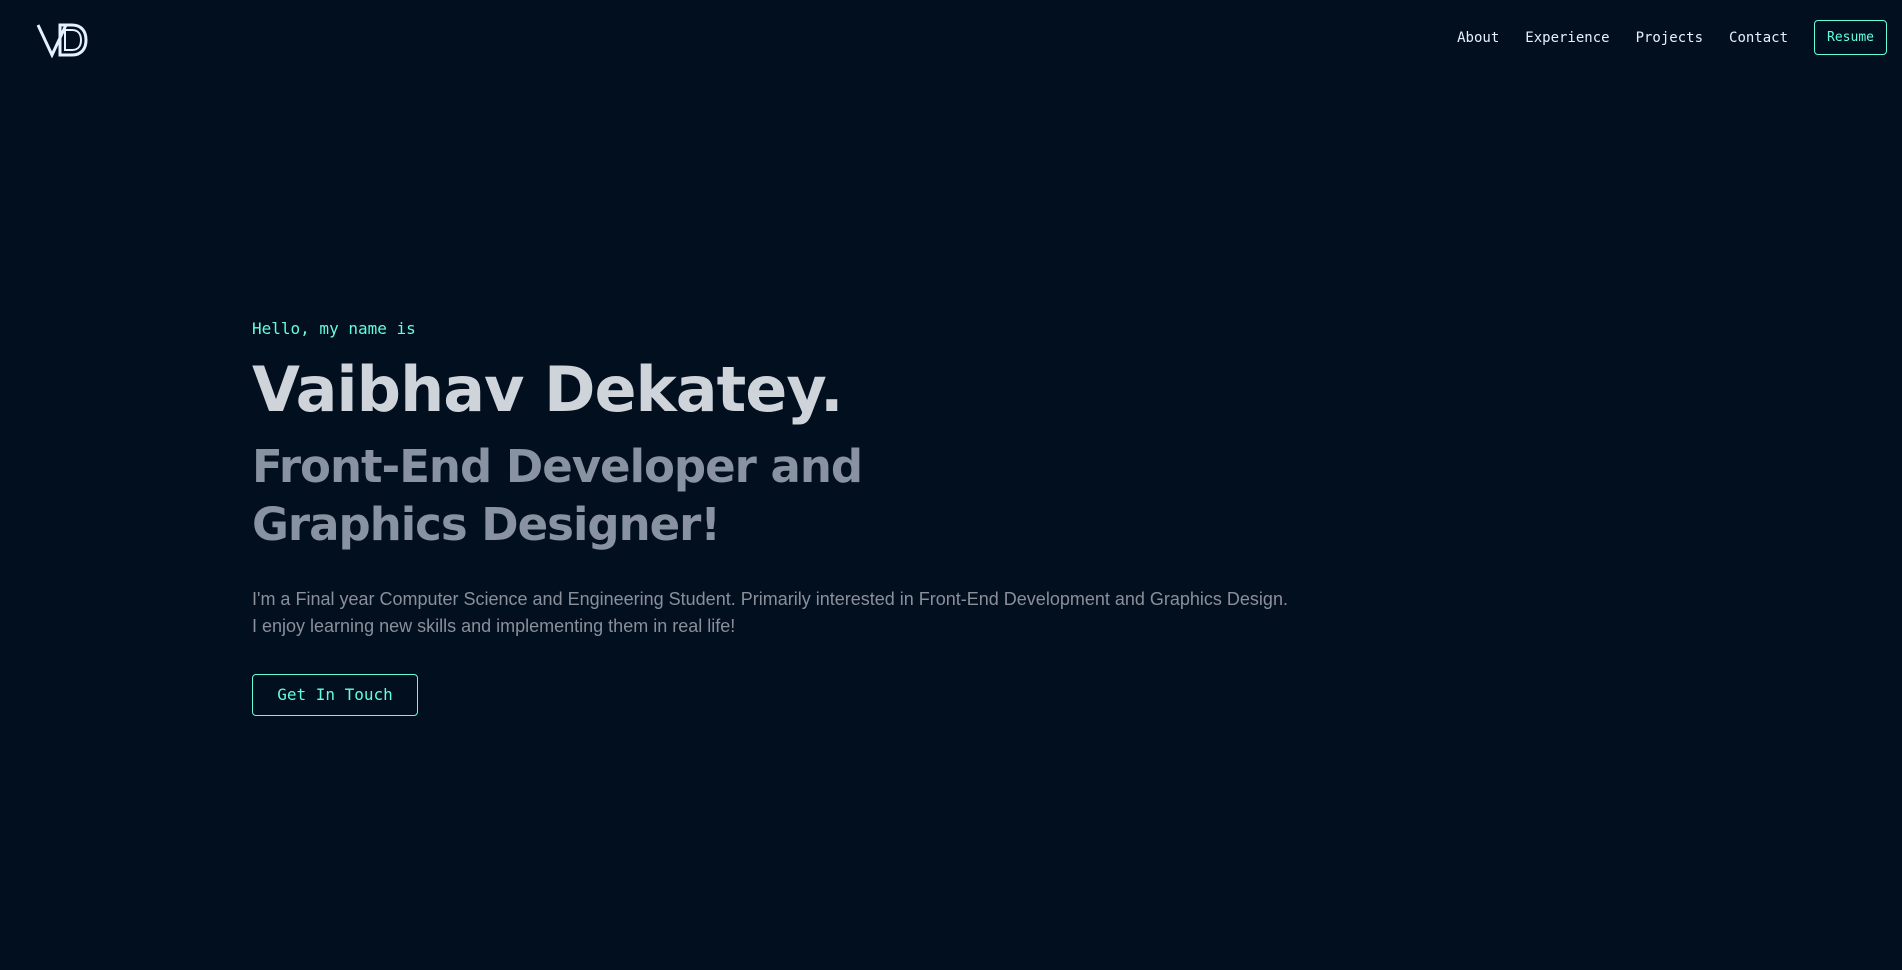 This screenshot has height=970, width=1902. What do you see at coordinates (335, 695) in the screenshot?
I see `get-in-touch-button: Get In Touch` at bounding box center [335, 695].